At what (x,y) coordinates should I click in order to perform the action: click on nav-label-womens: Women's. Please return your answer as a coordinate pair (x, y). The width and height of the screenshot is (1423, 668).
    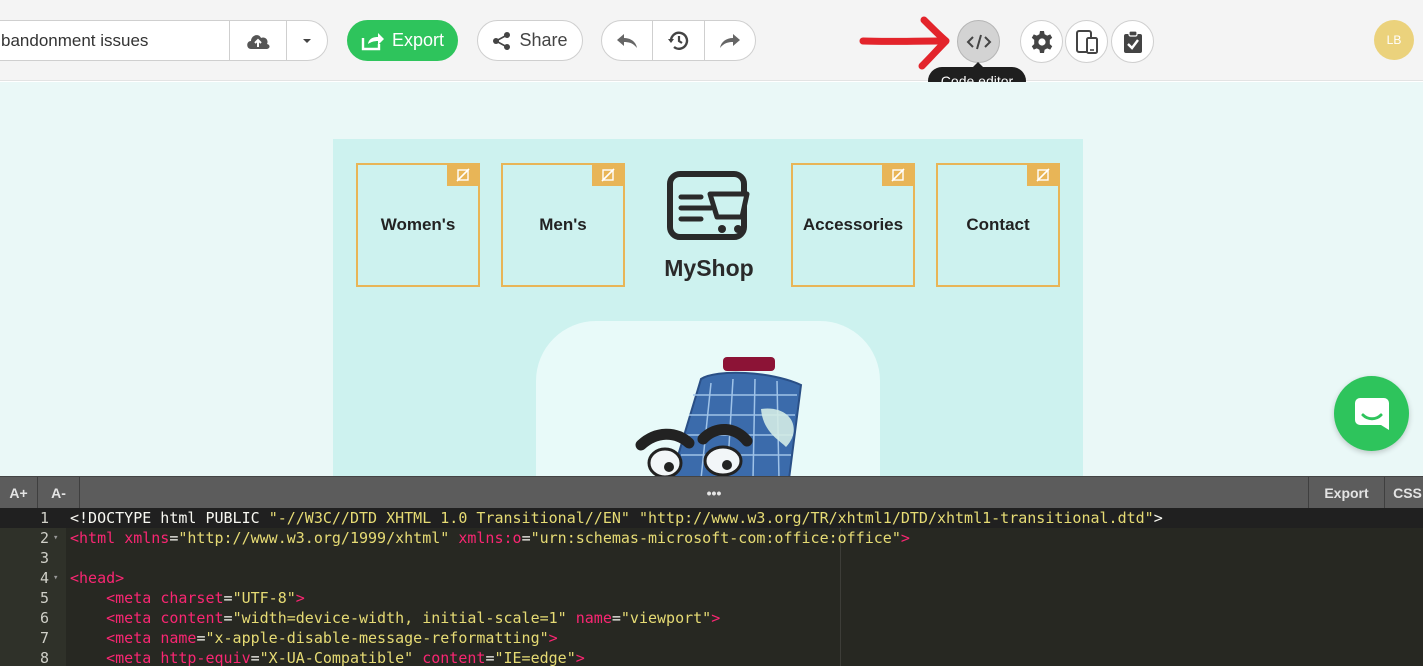
    Looking at the image, I should click on (418, 224).